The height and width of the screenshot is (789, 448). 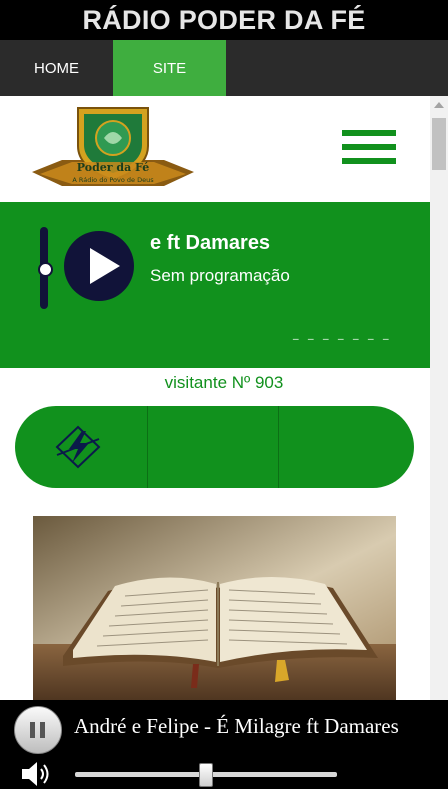 I want to click on bottom-player-bar: André e Felipe - É Milagre ft Damares, so click(x=224, y=744).